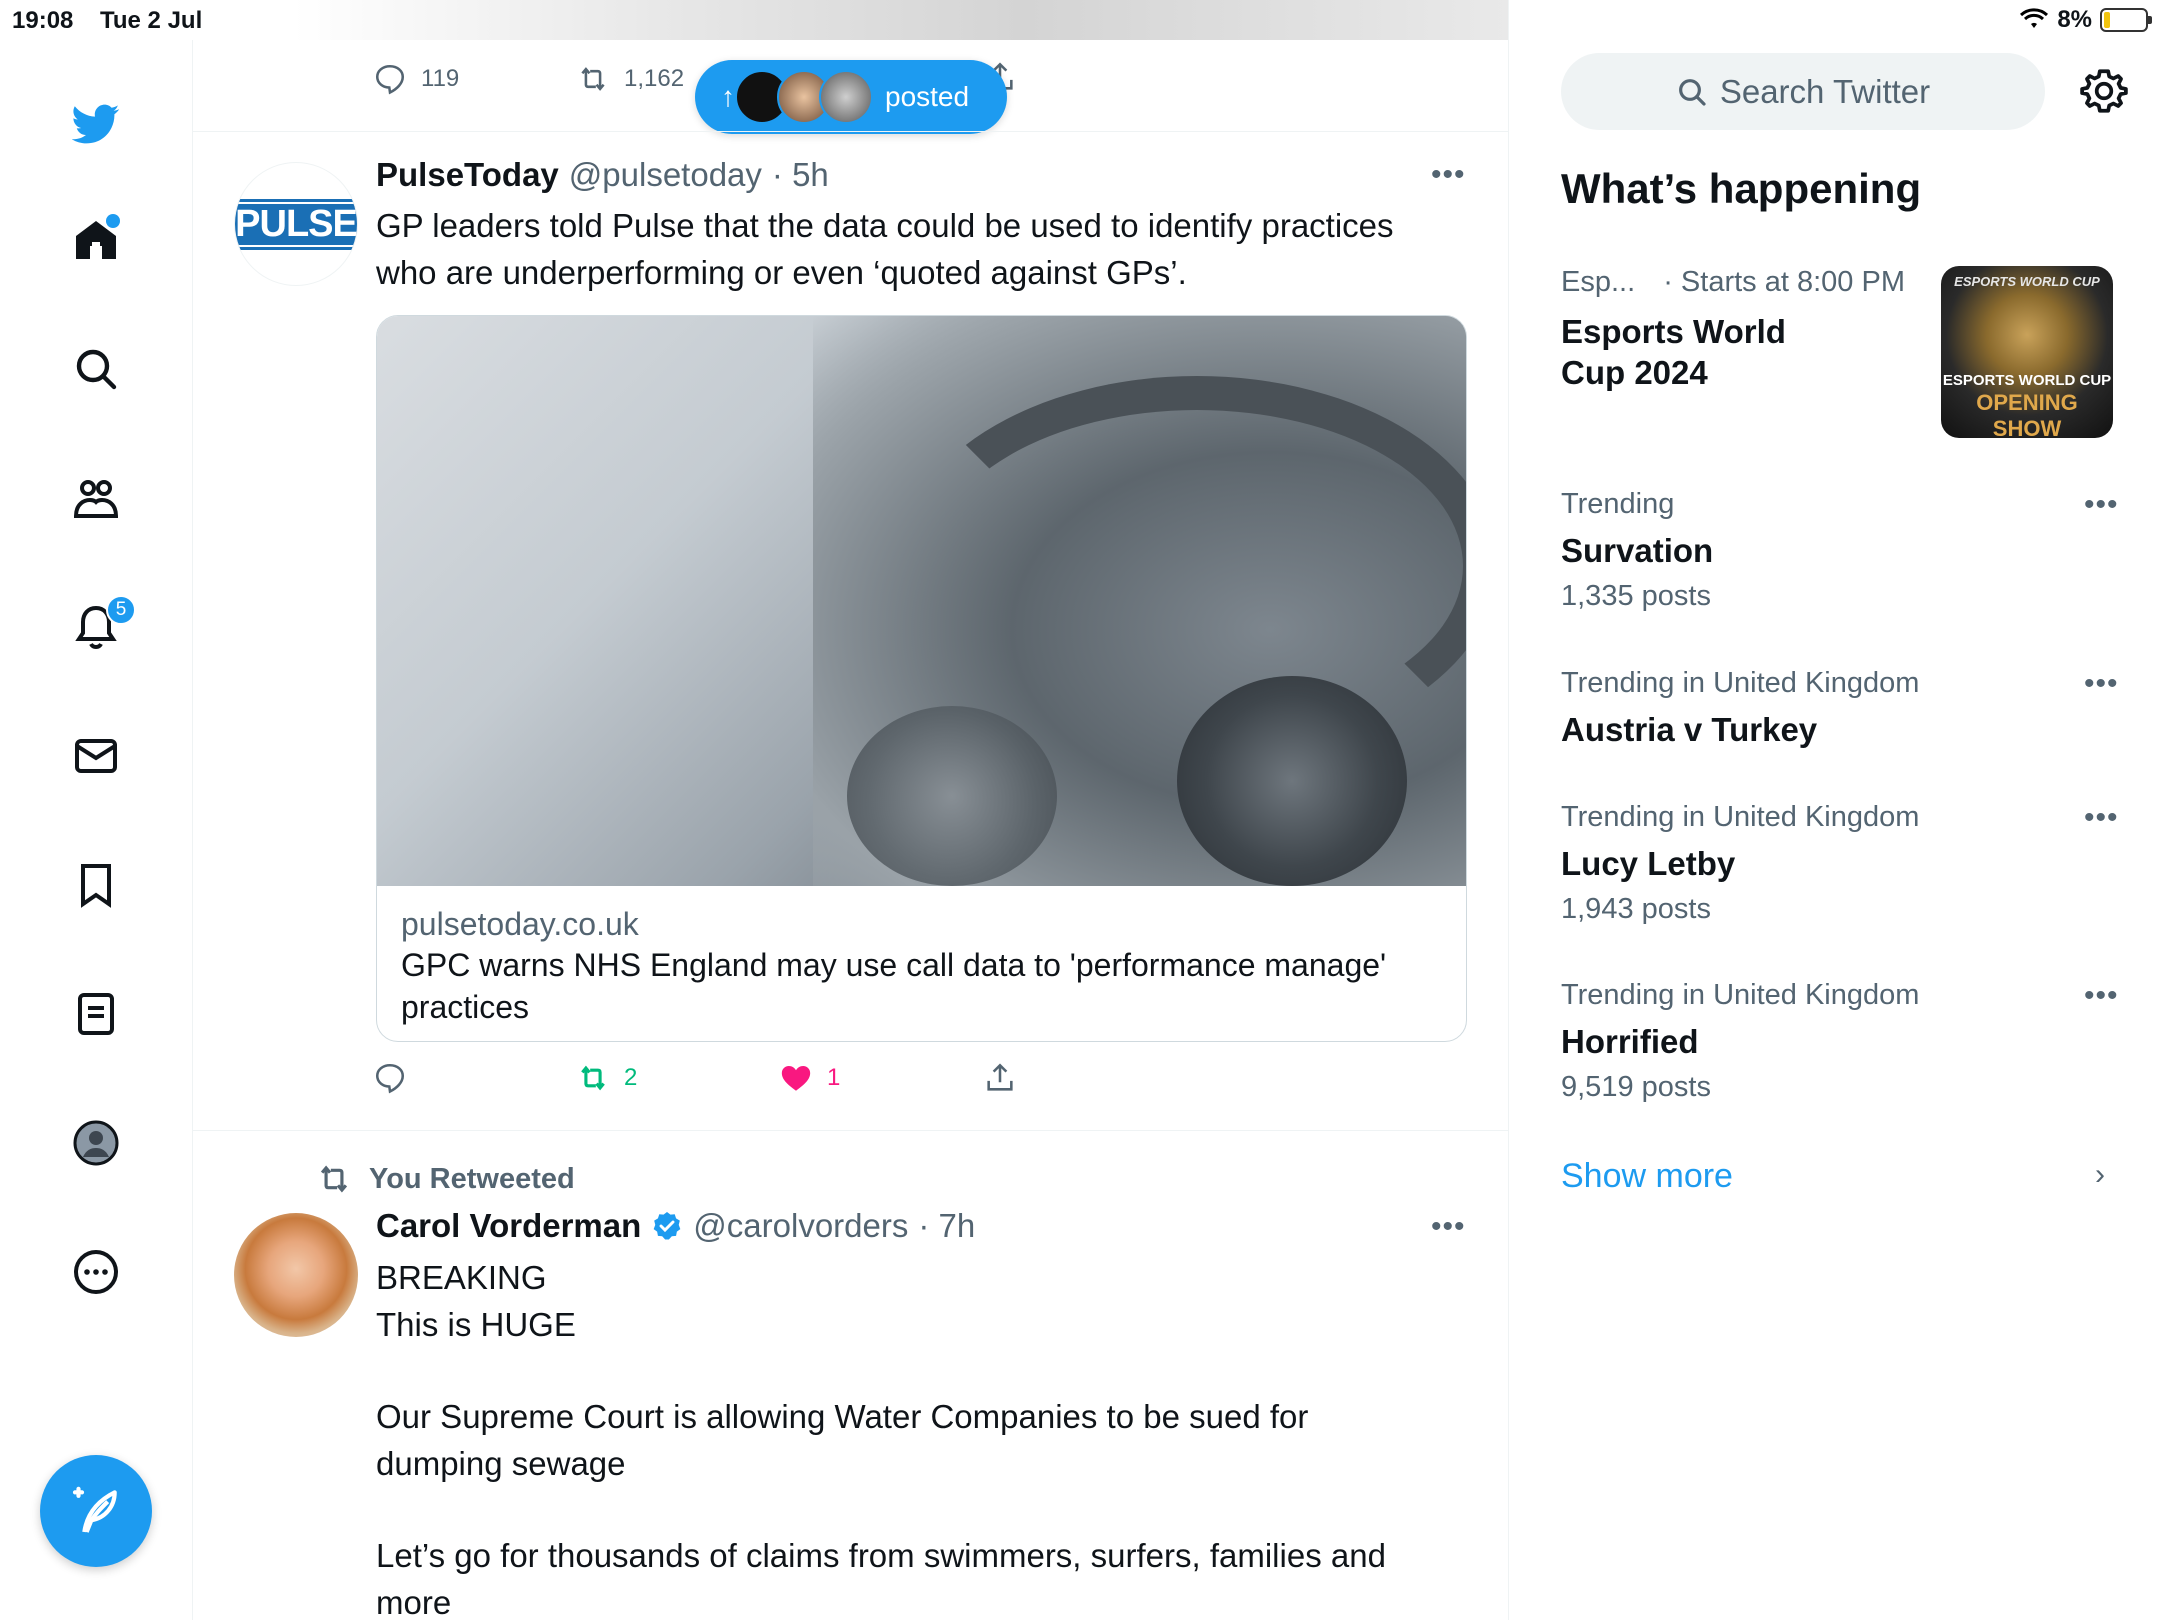 This screenshot has width=2160, height=1620. I want to click on status-time: 19:08, so click(43, 20).